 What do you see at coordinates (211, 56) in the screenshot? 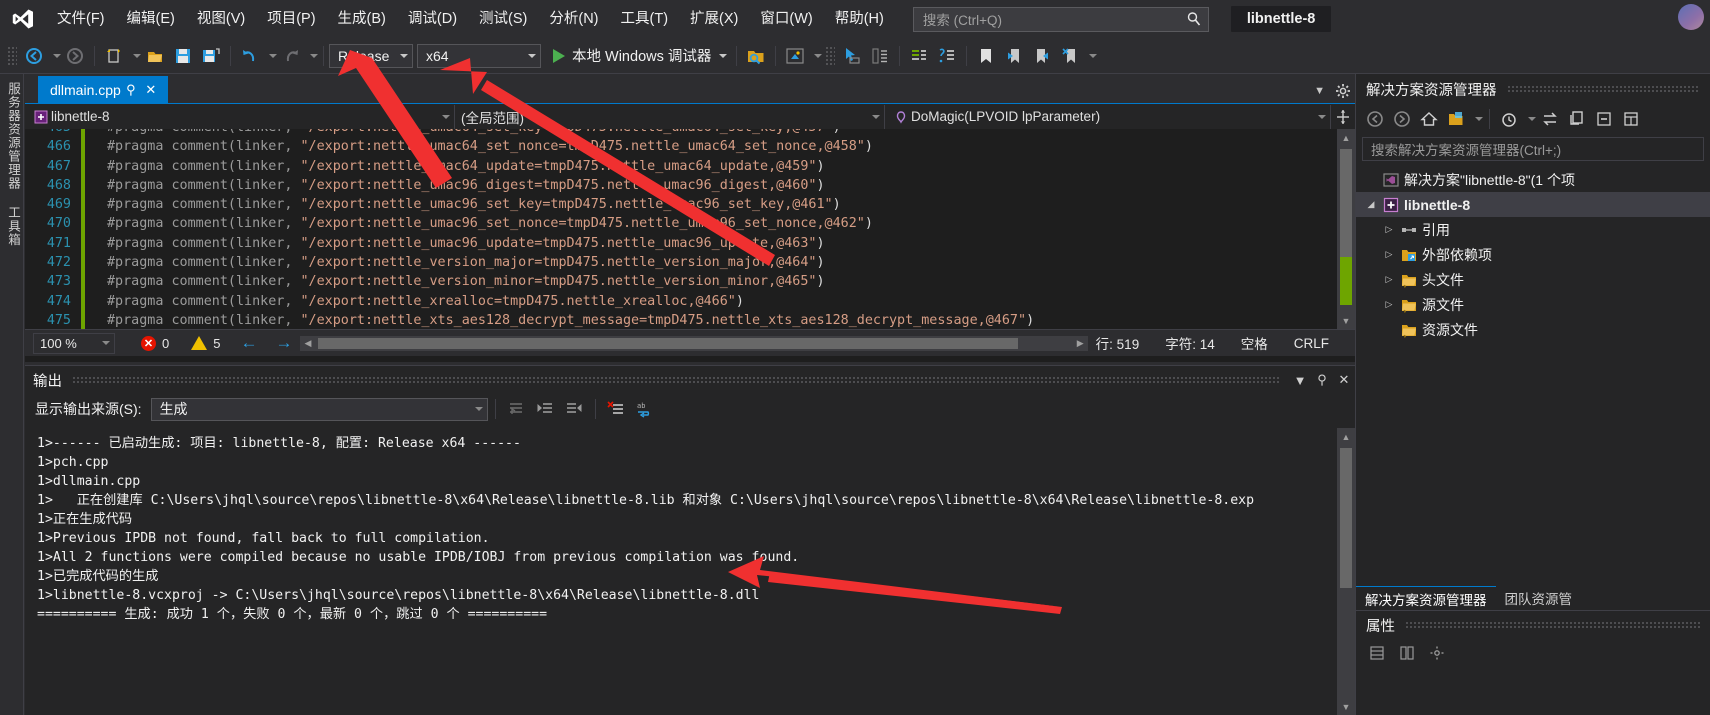
I see `save-all-icon` at bounding box center [211, 56].